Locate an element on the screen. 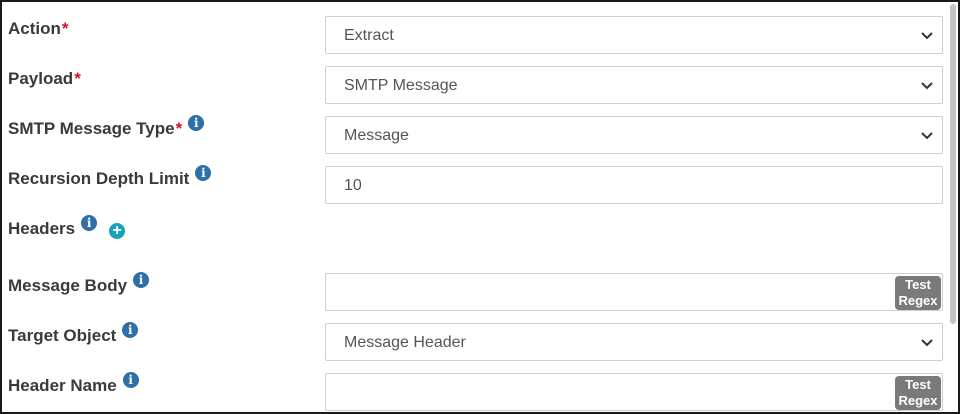 The image size is (960, 414). target-object-value: Message Header is located at coordinates (405, 342).